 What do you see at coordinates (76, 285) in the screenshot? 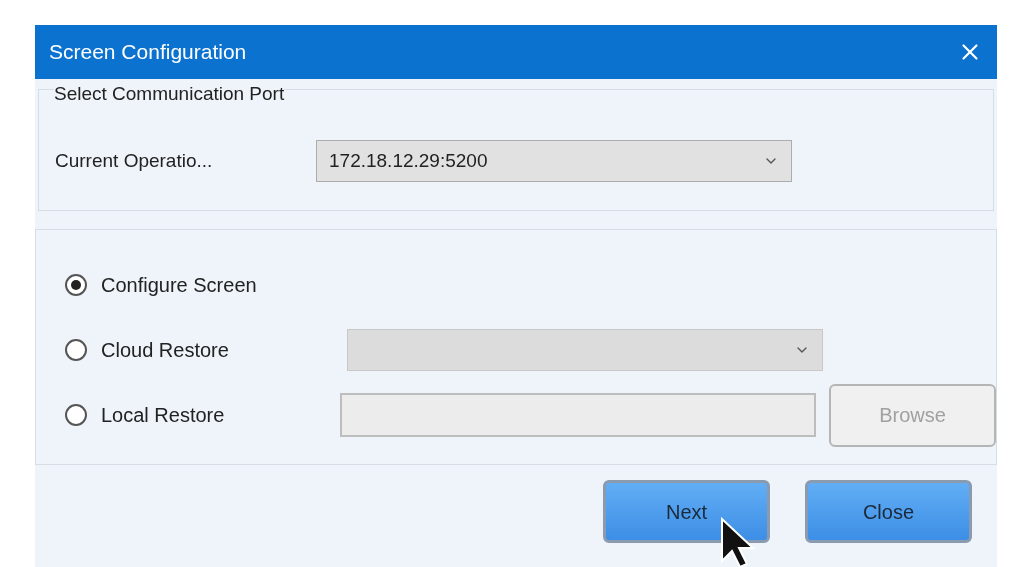
I see `radio-button` at bounding box center [76, 285].